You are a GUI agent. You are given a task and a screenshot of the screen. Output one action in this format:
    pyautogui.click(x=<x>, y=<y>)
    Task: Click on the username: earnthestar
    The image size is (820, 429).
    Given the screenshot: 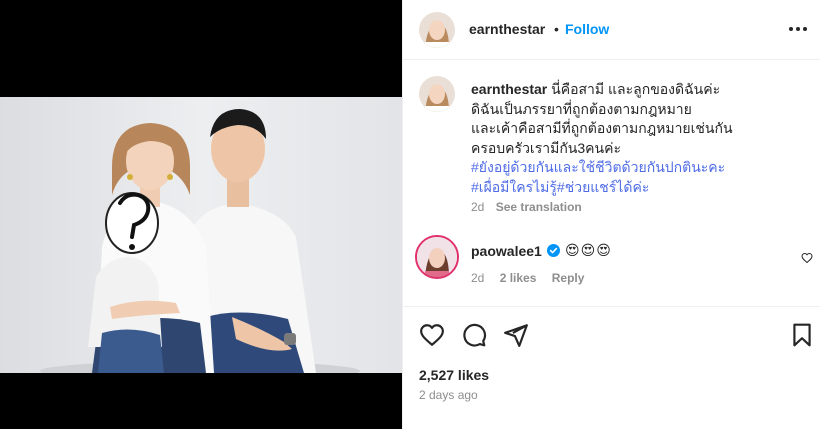 What is the action you would take?
    pyautogui.click(x=507, y=29)
    